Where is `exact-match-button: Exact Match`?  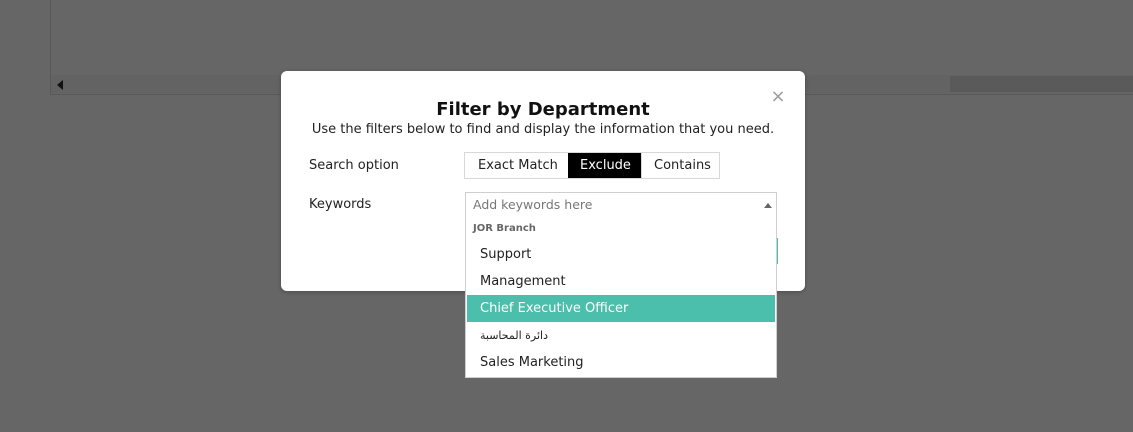 exact-match-button: Exact Match is located at coordinates (516, 165).